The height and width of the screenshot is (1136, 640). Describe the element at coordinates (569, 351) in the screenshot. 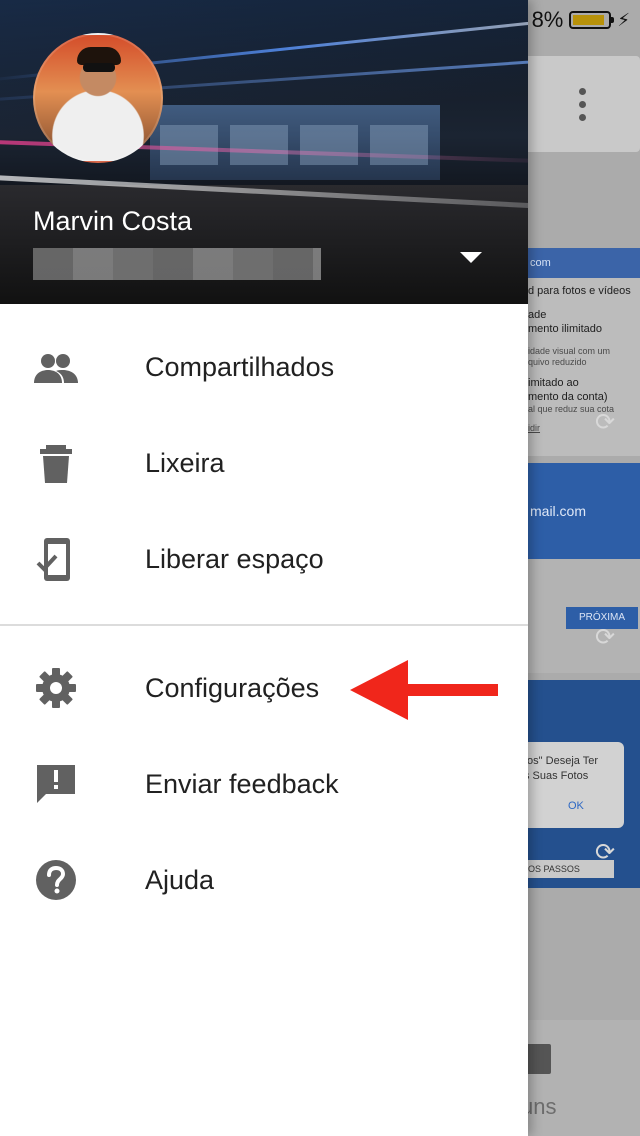

I see `card-small-line: idade visual com um` at that location.